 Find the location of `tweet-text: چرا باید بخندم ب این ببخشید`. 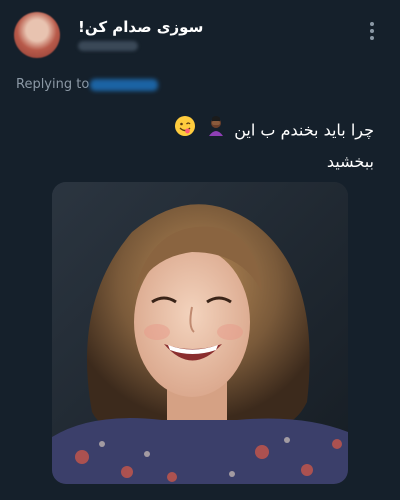

tweet-text: چرا باید بخندم ب این ببخشید is located at coordinates (204, 146).